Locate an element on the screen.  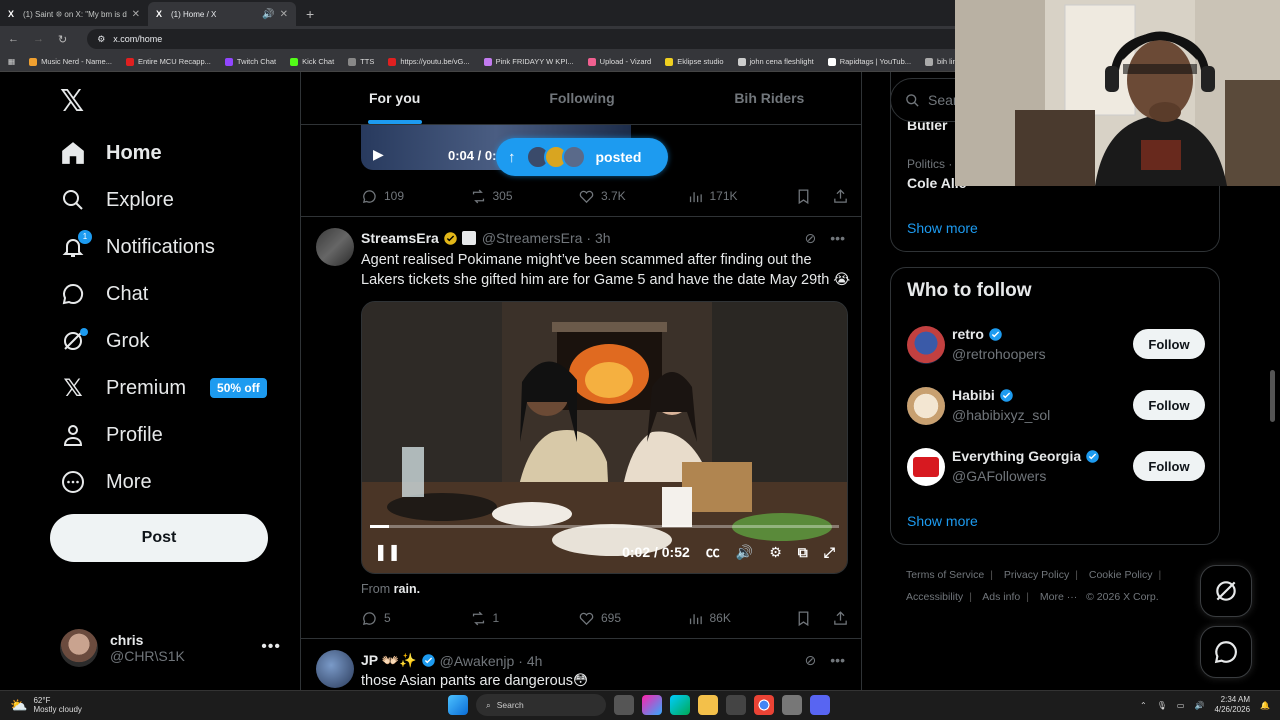
footer-link: Terms of Service is located at coordinates (945, 575).